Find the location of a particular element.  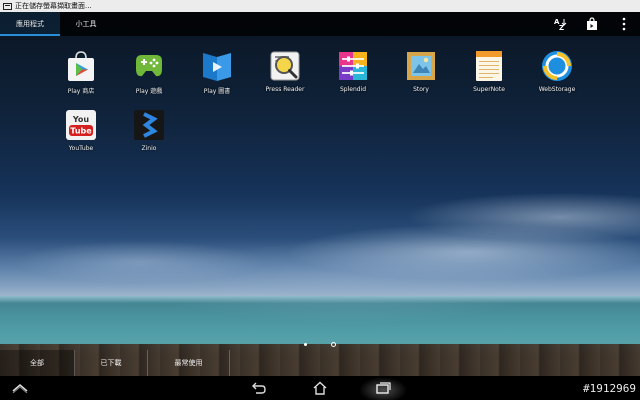

back-icon is located at coordinates (259, 388).